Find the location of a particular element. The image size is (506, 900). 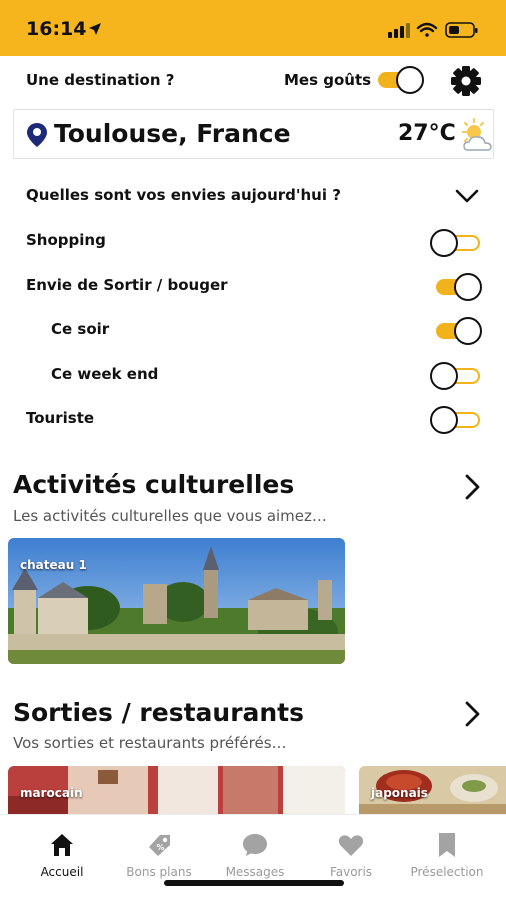

tab-preselection: Préselection is located at coordinates (447, 861).